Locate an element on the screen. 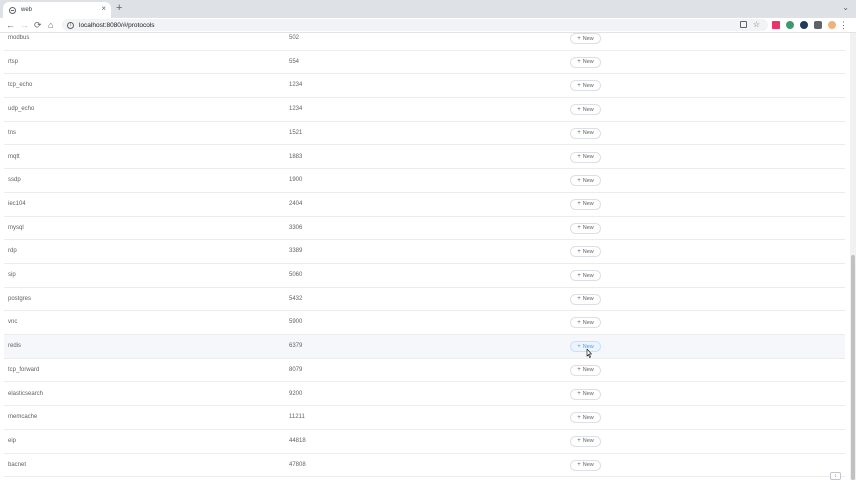  scrollbar-thumb is located at coordinates (853, 367).